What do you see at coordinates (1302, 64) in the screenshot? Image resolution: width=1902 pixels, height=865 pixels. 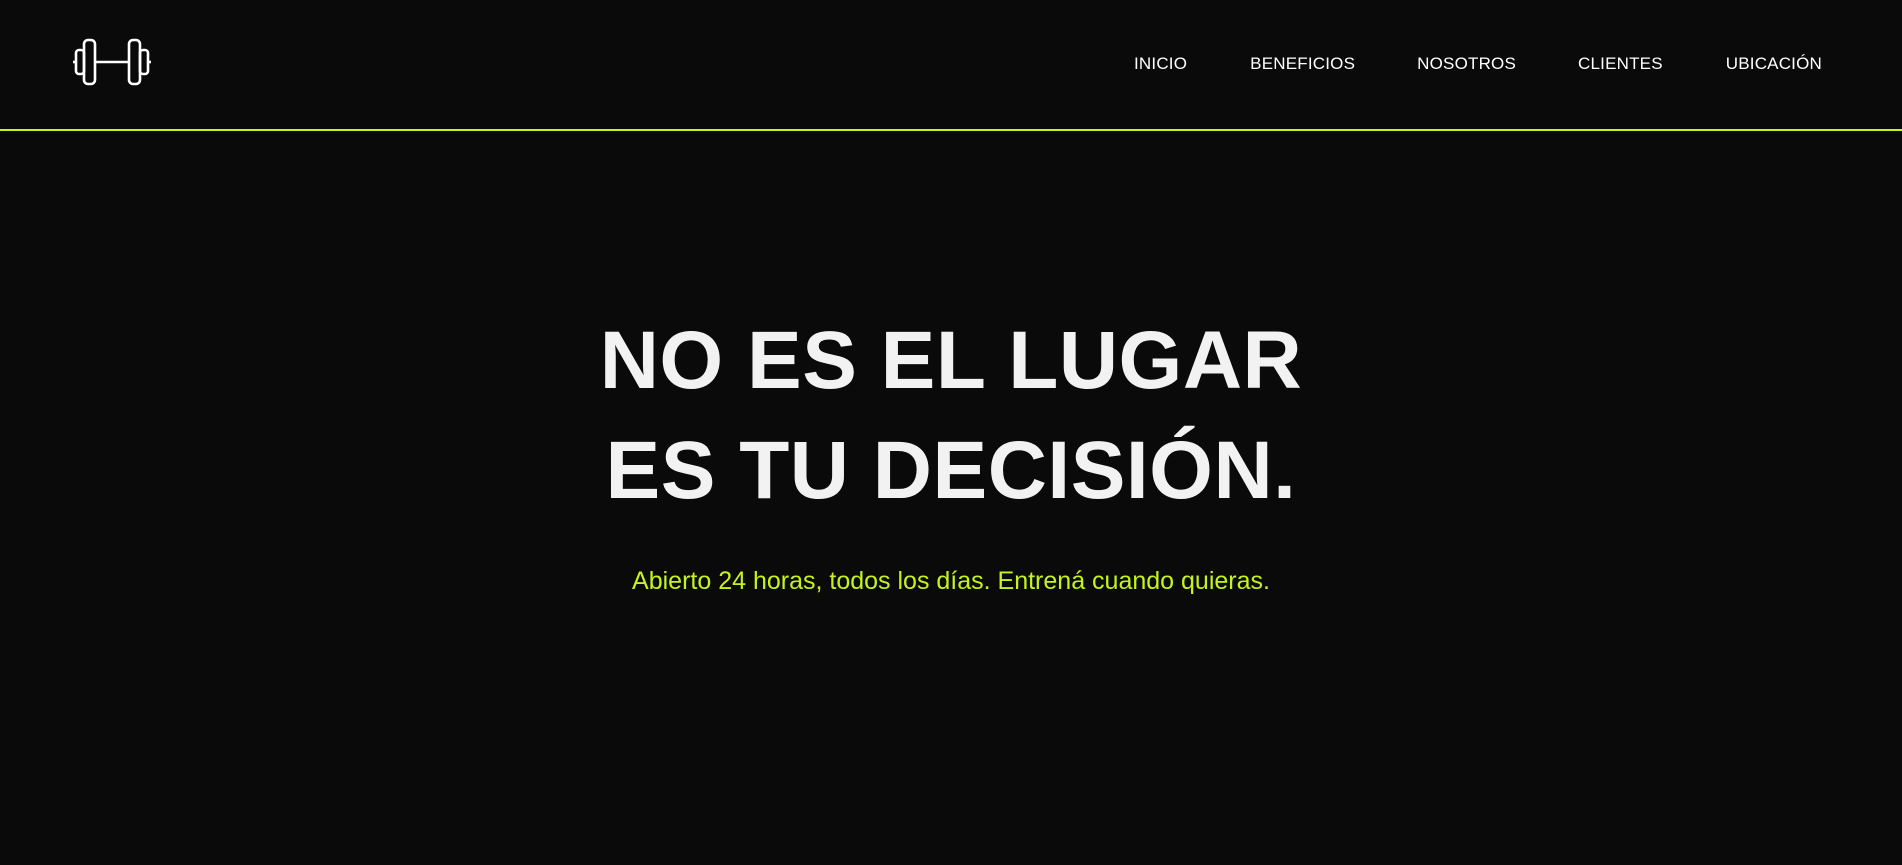 I see `nav-item-beneficios: BENEFICIOS` at bounding box center [1302, 64].